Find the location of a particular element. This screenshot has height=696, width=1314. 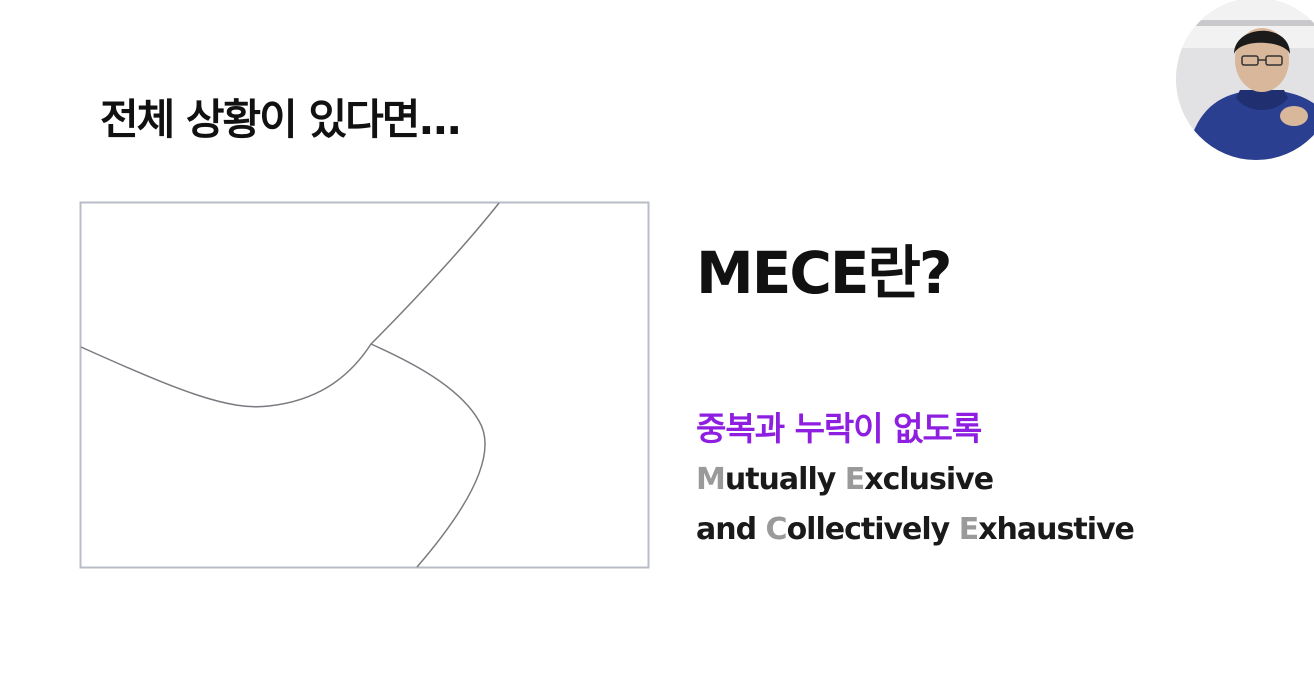

definition-text: ollectively is located at coordinates (872, 529).